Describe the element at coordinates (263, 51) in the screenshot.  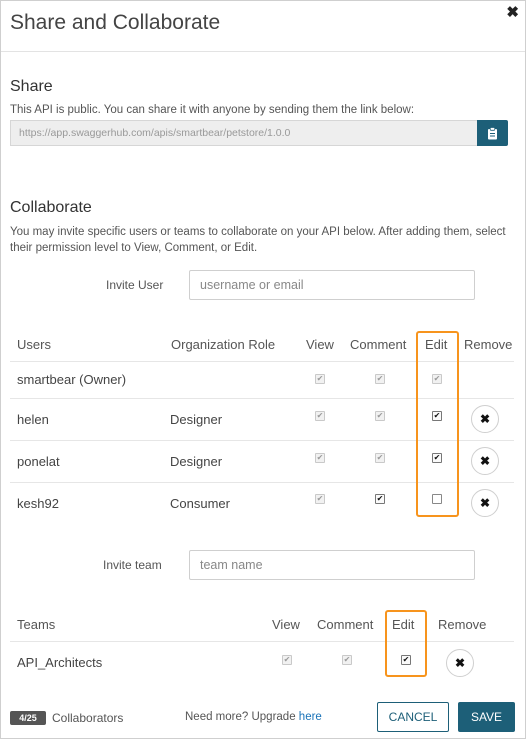
I see `title-divider` at that location.